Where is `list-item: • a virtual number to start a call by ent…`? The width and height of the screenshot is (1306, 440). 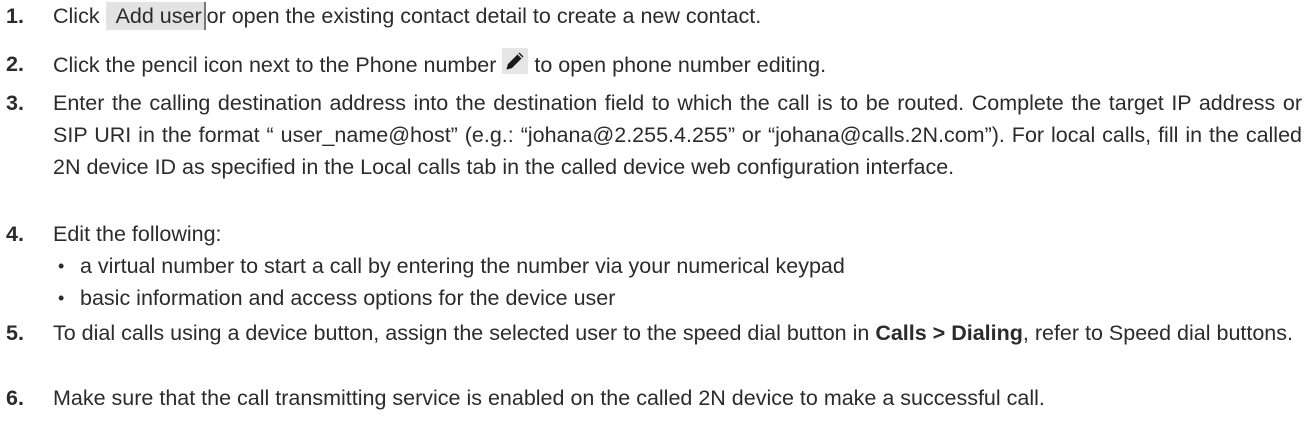
list-item: • a virtual number to start a call by ent… is located at coordinates (679, 266).